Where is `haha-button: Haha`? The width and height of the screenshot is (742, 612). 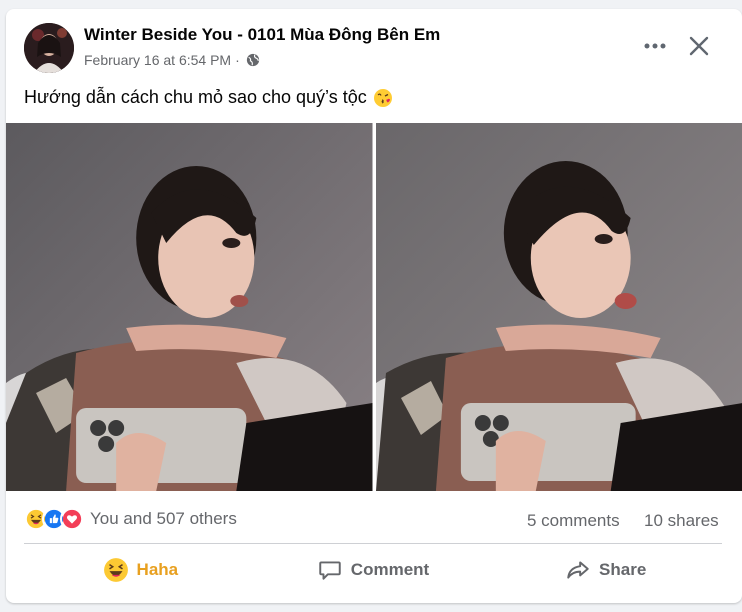 haha-button: Haha is located at coordinates (140, 570).